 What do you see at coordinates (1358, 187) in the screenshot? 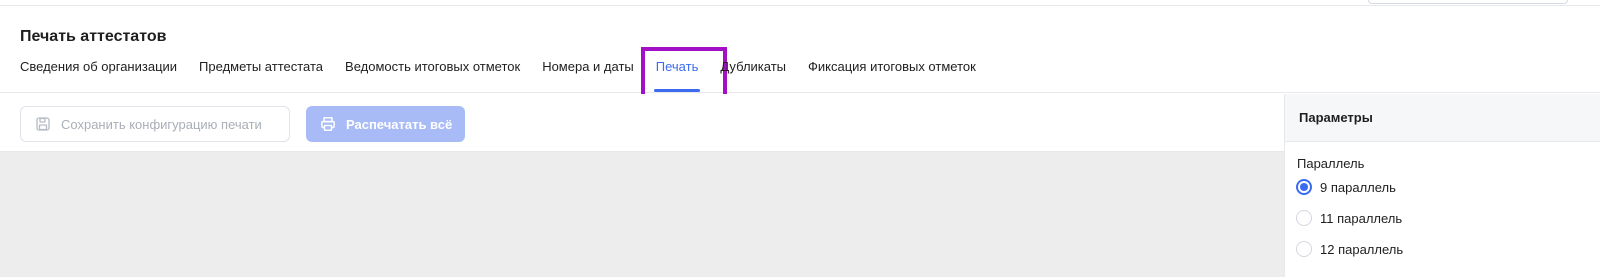
I see `radio-option-label: 9 параллель` at bounding box center [1358, 187].